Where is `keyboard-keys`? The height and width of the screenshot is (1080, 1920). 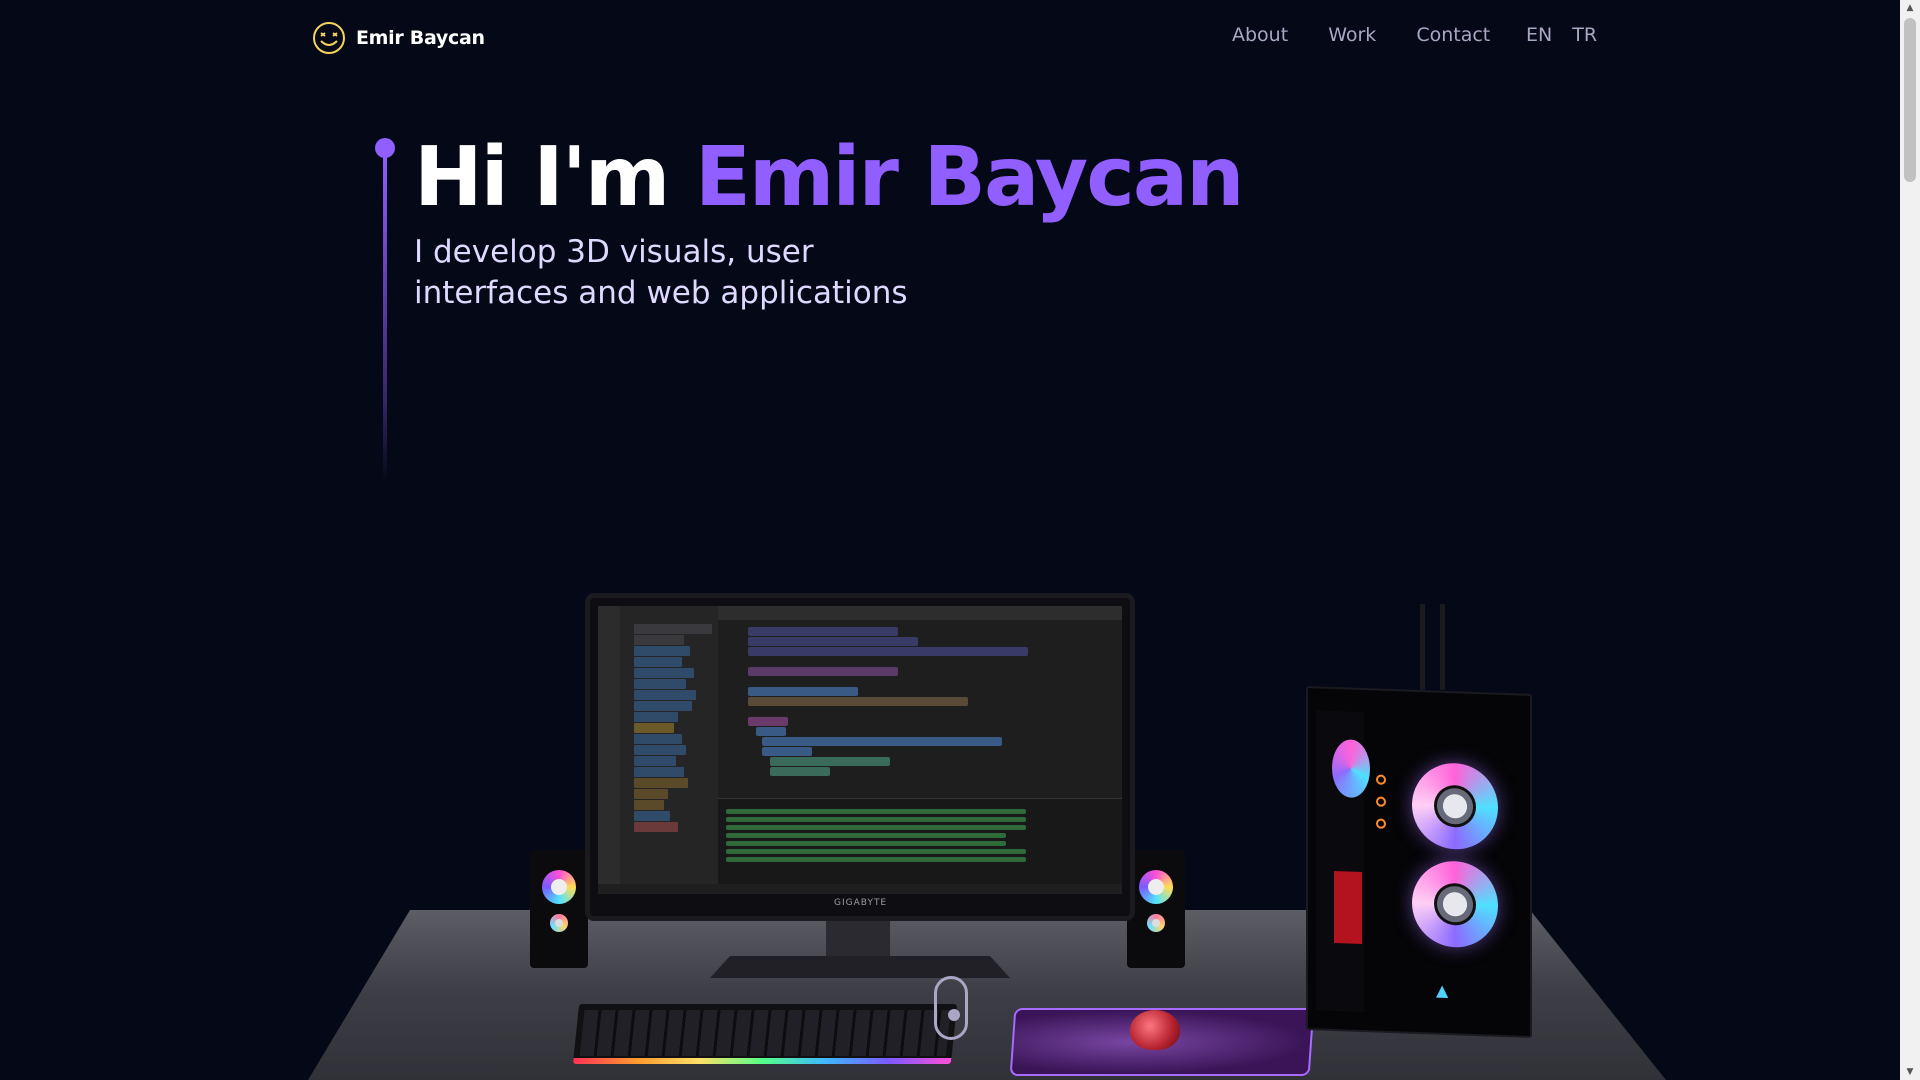 keyboard-keys is located at coordinates (765, 1033).